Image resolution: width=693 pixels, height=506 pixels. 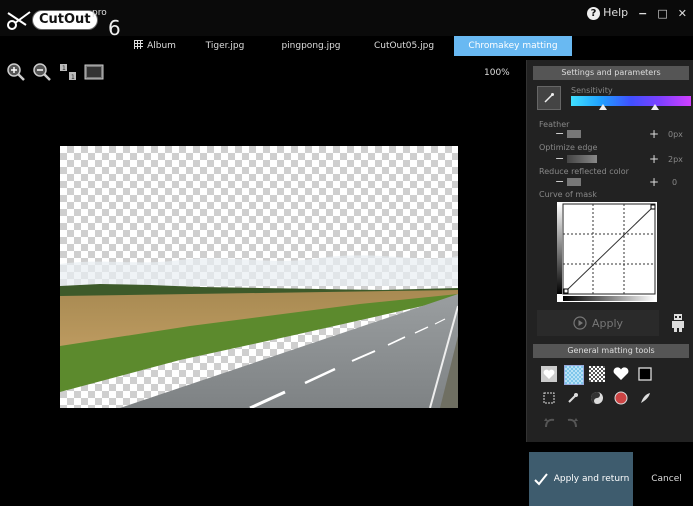 I want to click on help-label: Help, so click(x=616, y=12).